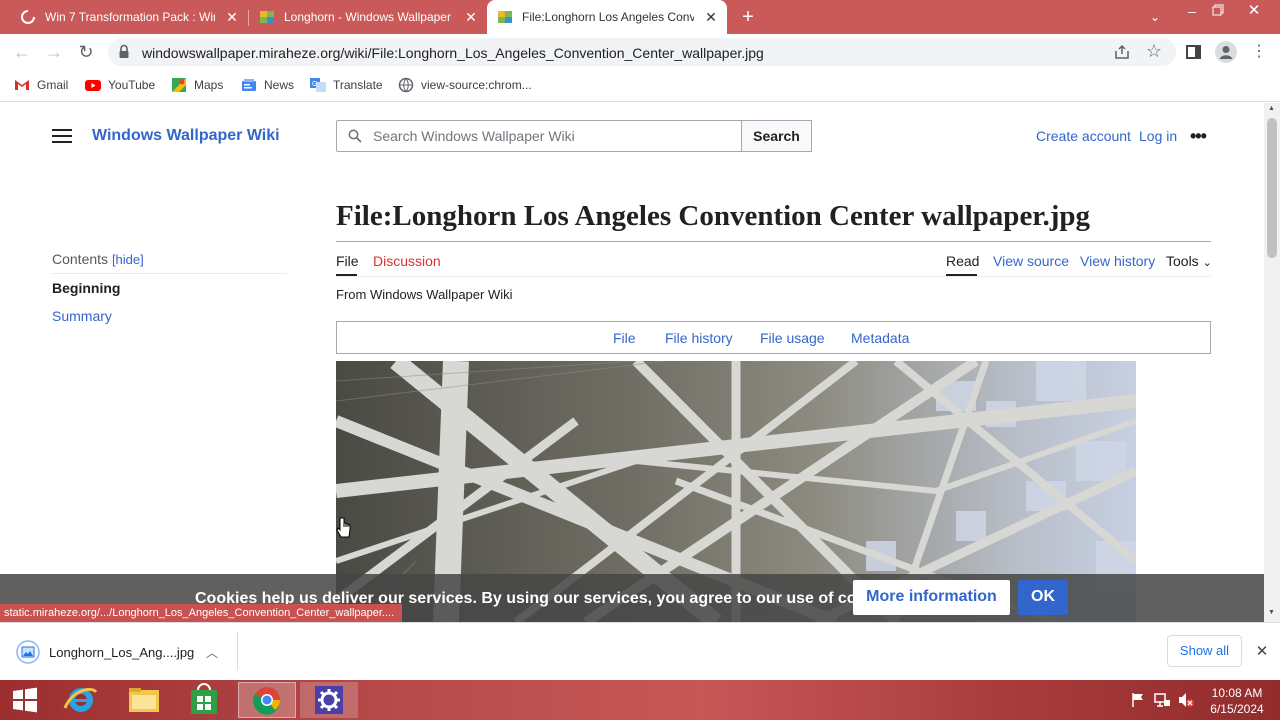 Image resolution: width=1280 pixels, height=723 pixels. I want to click on bookmark-label: YouTube, so click(132, 85).